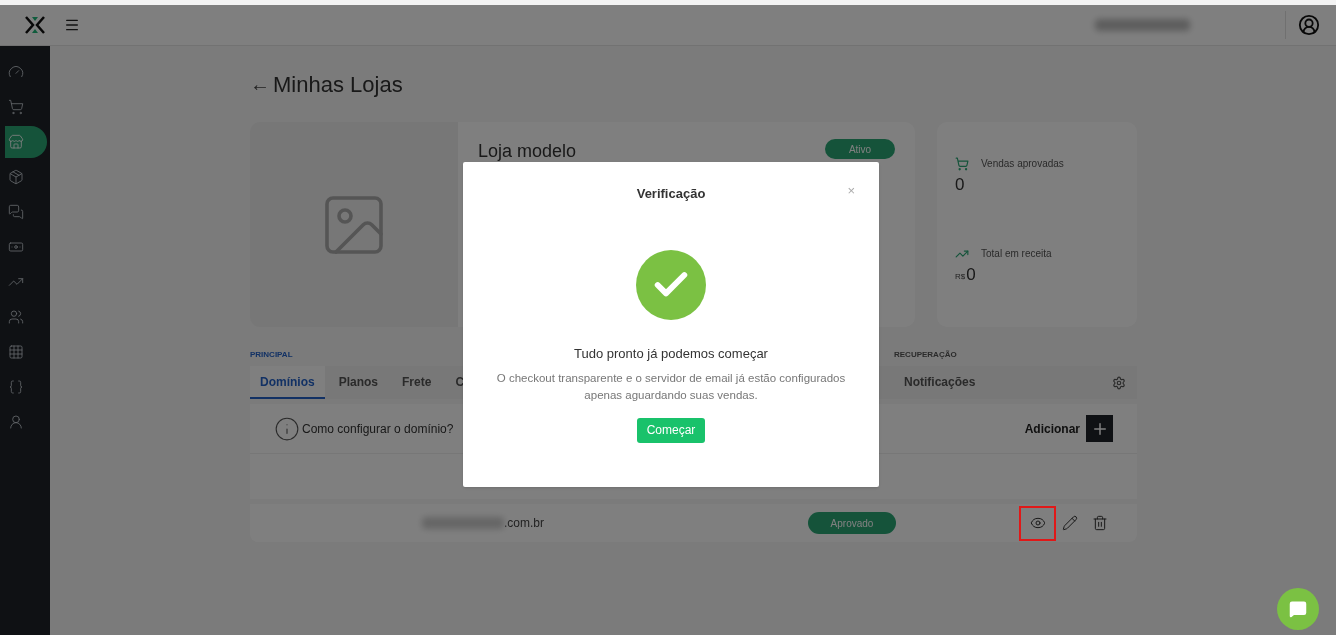  What do you see at coordinates (1022, 164) in the screenshot?
I see `stat-label: Vendas aprovadas` at bounding box center [1022, 164].